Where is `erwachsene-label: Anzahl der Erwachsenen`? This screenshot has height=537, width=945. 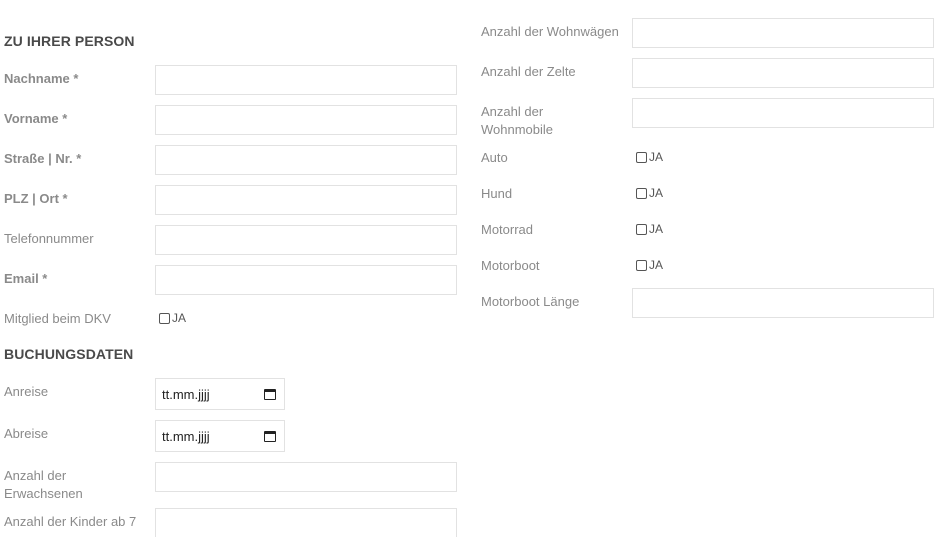
erwachsene-label: Anzahl der Erwachsenen is located at coordinates (43, 485).